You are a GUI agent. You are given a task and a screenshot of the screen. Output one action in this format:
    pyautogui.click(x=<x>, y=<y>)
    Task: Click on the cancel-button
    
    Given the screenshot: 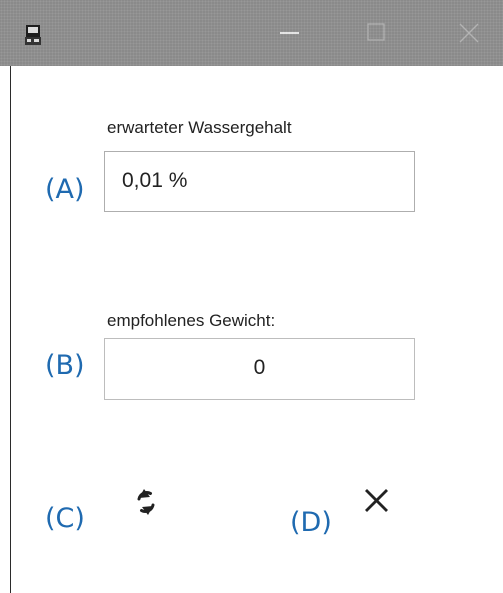 What is the action you would take?
    pyautogui.click(x=376, y=501)
    